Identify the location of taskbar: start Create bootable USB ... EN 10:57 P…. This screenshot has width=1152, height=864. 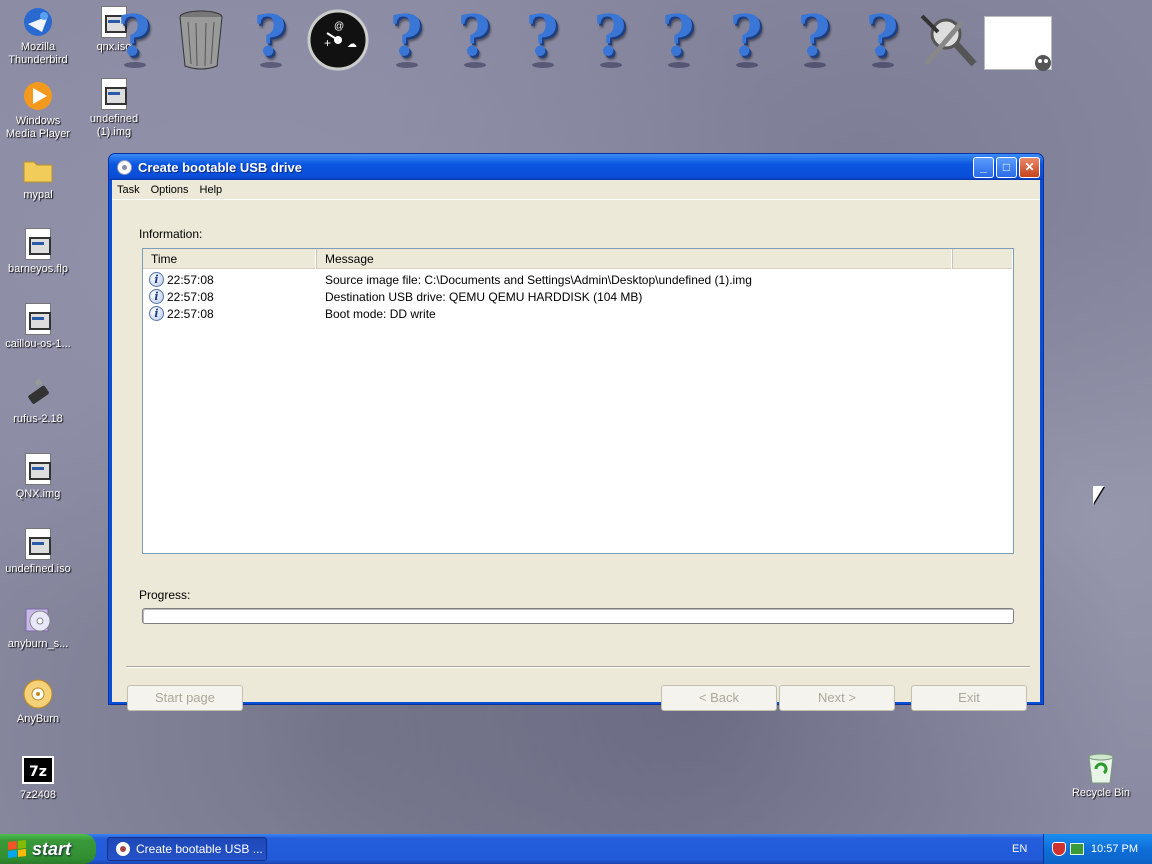
(576, 849).